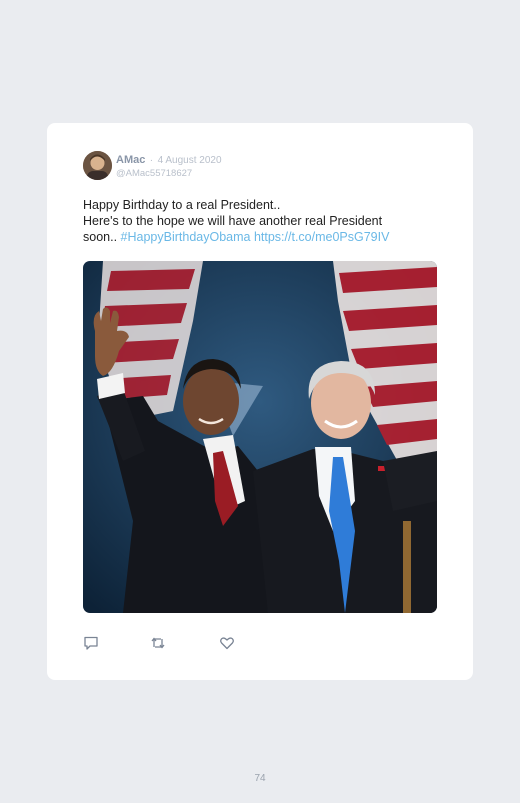 Image resolution: width=520 pixels, height=803 pixels. What do you see at coordinates (227, 643) in the screenshot?
I see `heart-icon` at bounding box center [227, 643].